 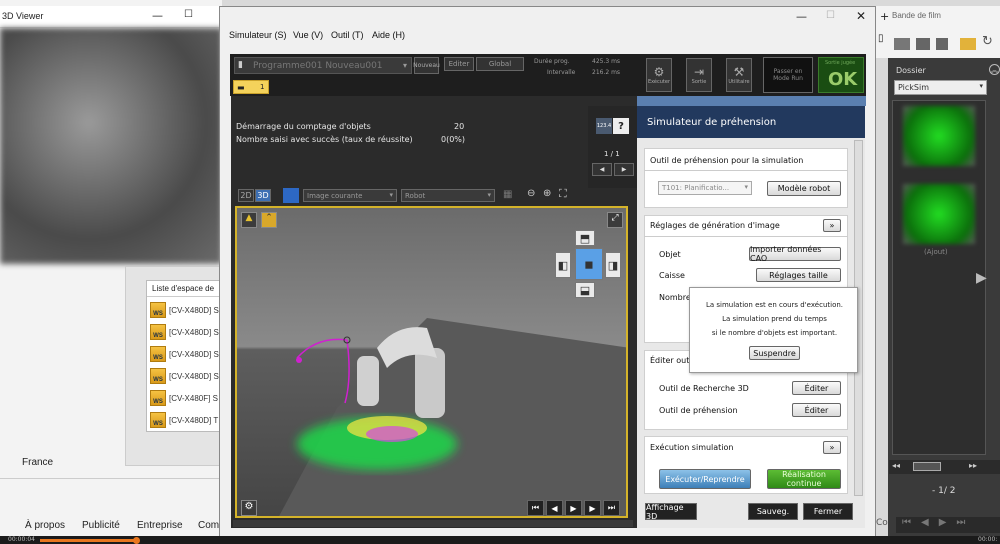 I want to click on bg-maximize-button: ☐, so click(x=188, y=14).